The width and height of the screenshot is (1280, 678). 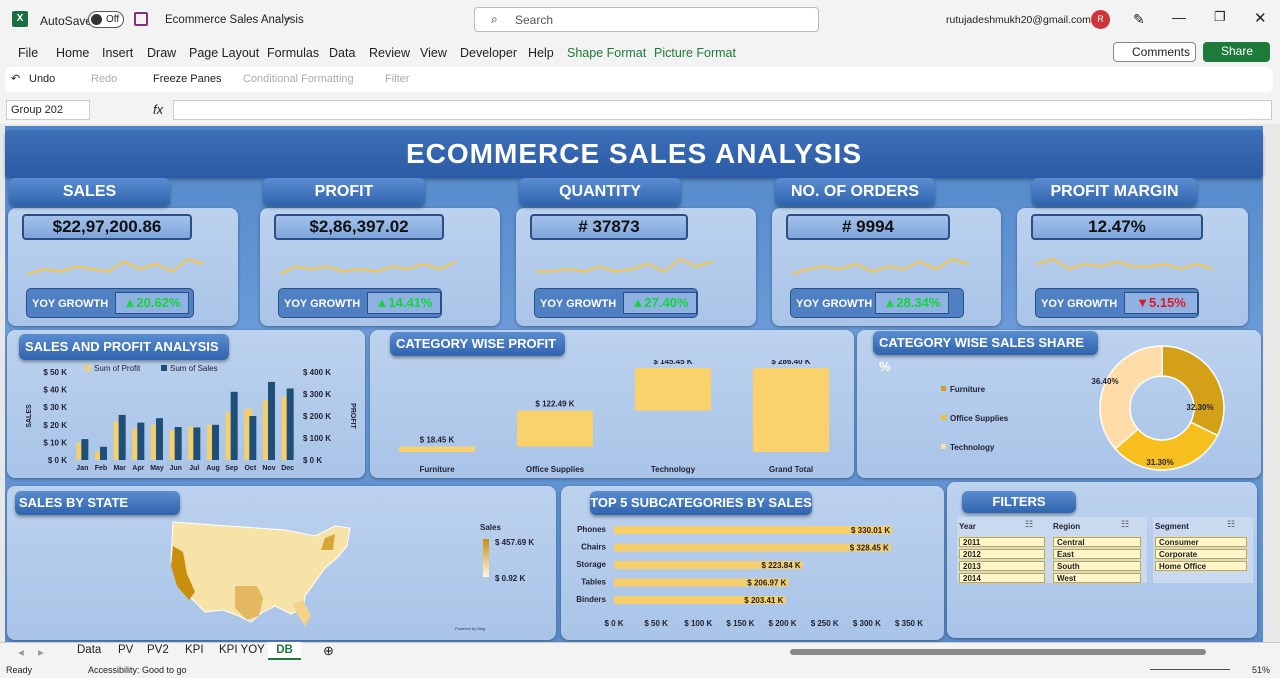 What do you see at coordinates (298, 79) in the screenshot?
I see `conditional-formatting-button: Conditional Formatting` at bounding box center [298, 79].